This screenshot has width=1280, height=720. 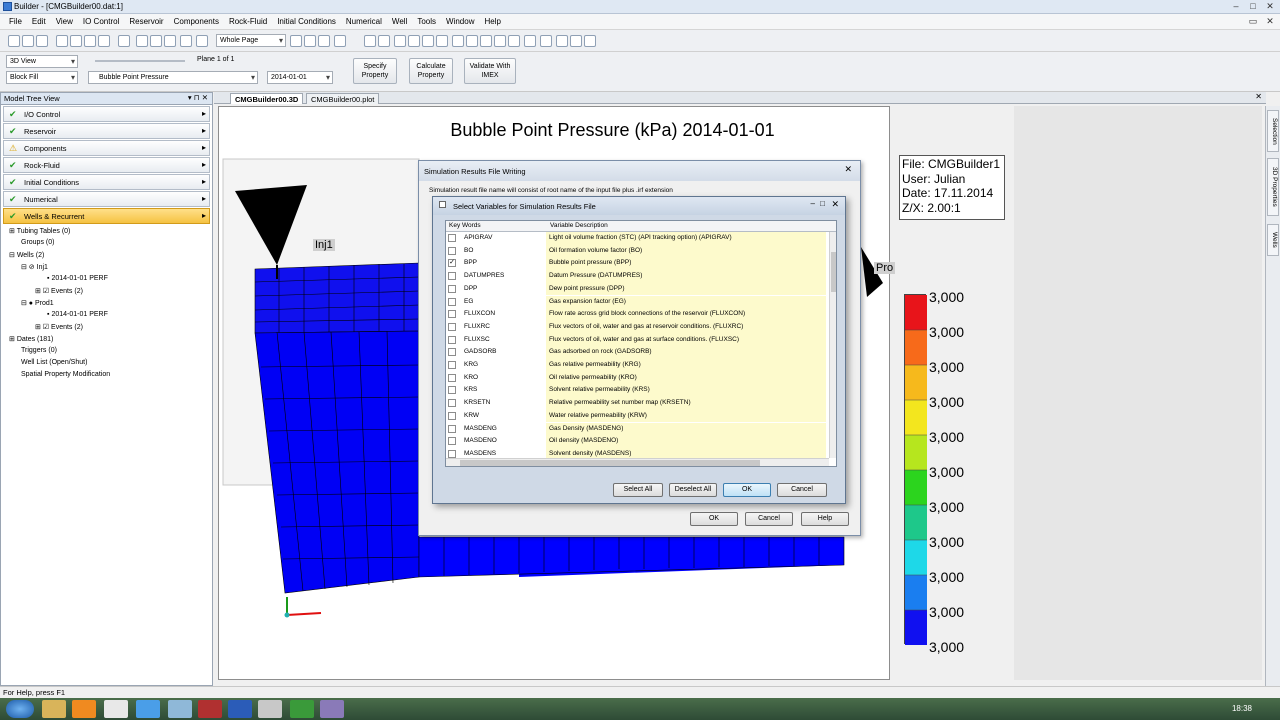 What do you see at coordinates (636, 429) in the screenshot?
I see `table-row: MASDENG Gas Density (MASDENG)` at bounding box center [636, 429].